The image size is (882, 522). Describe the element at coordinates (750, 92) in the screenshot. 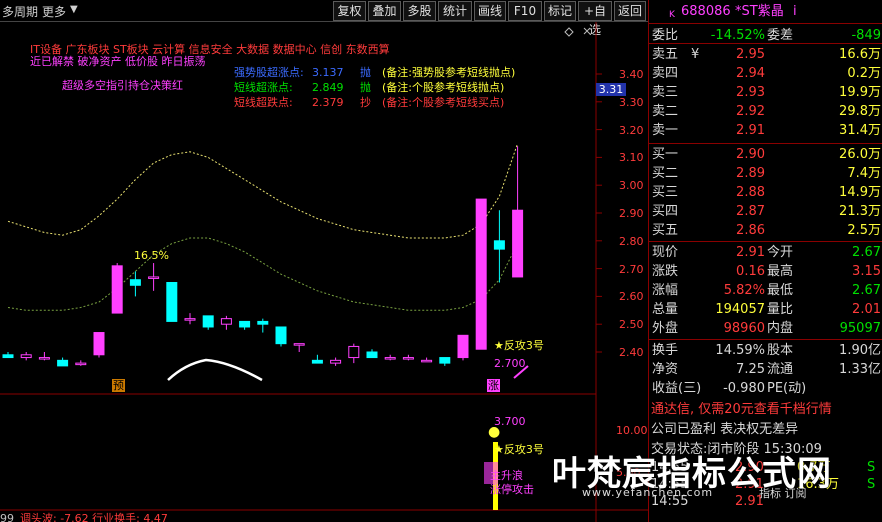

I see `quote-value: 2.93` at that location.